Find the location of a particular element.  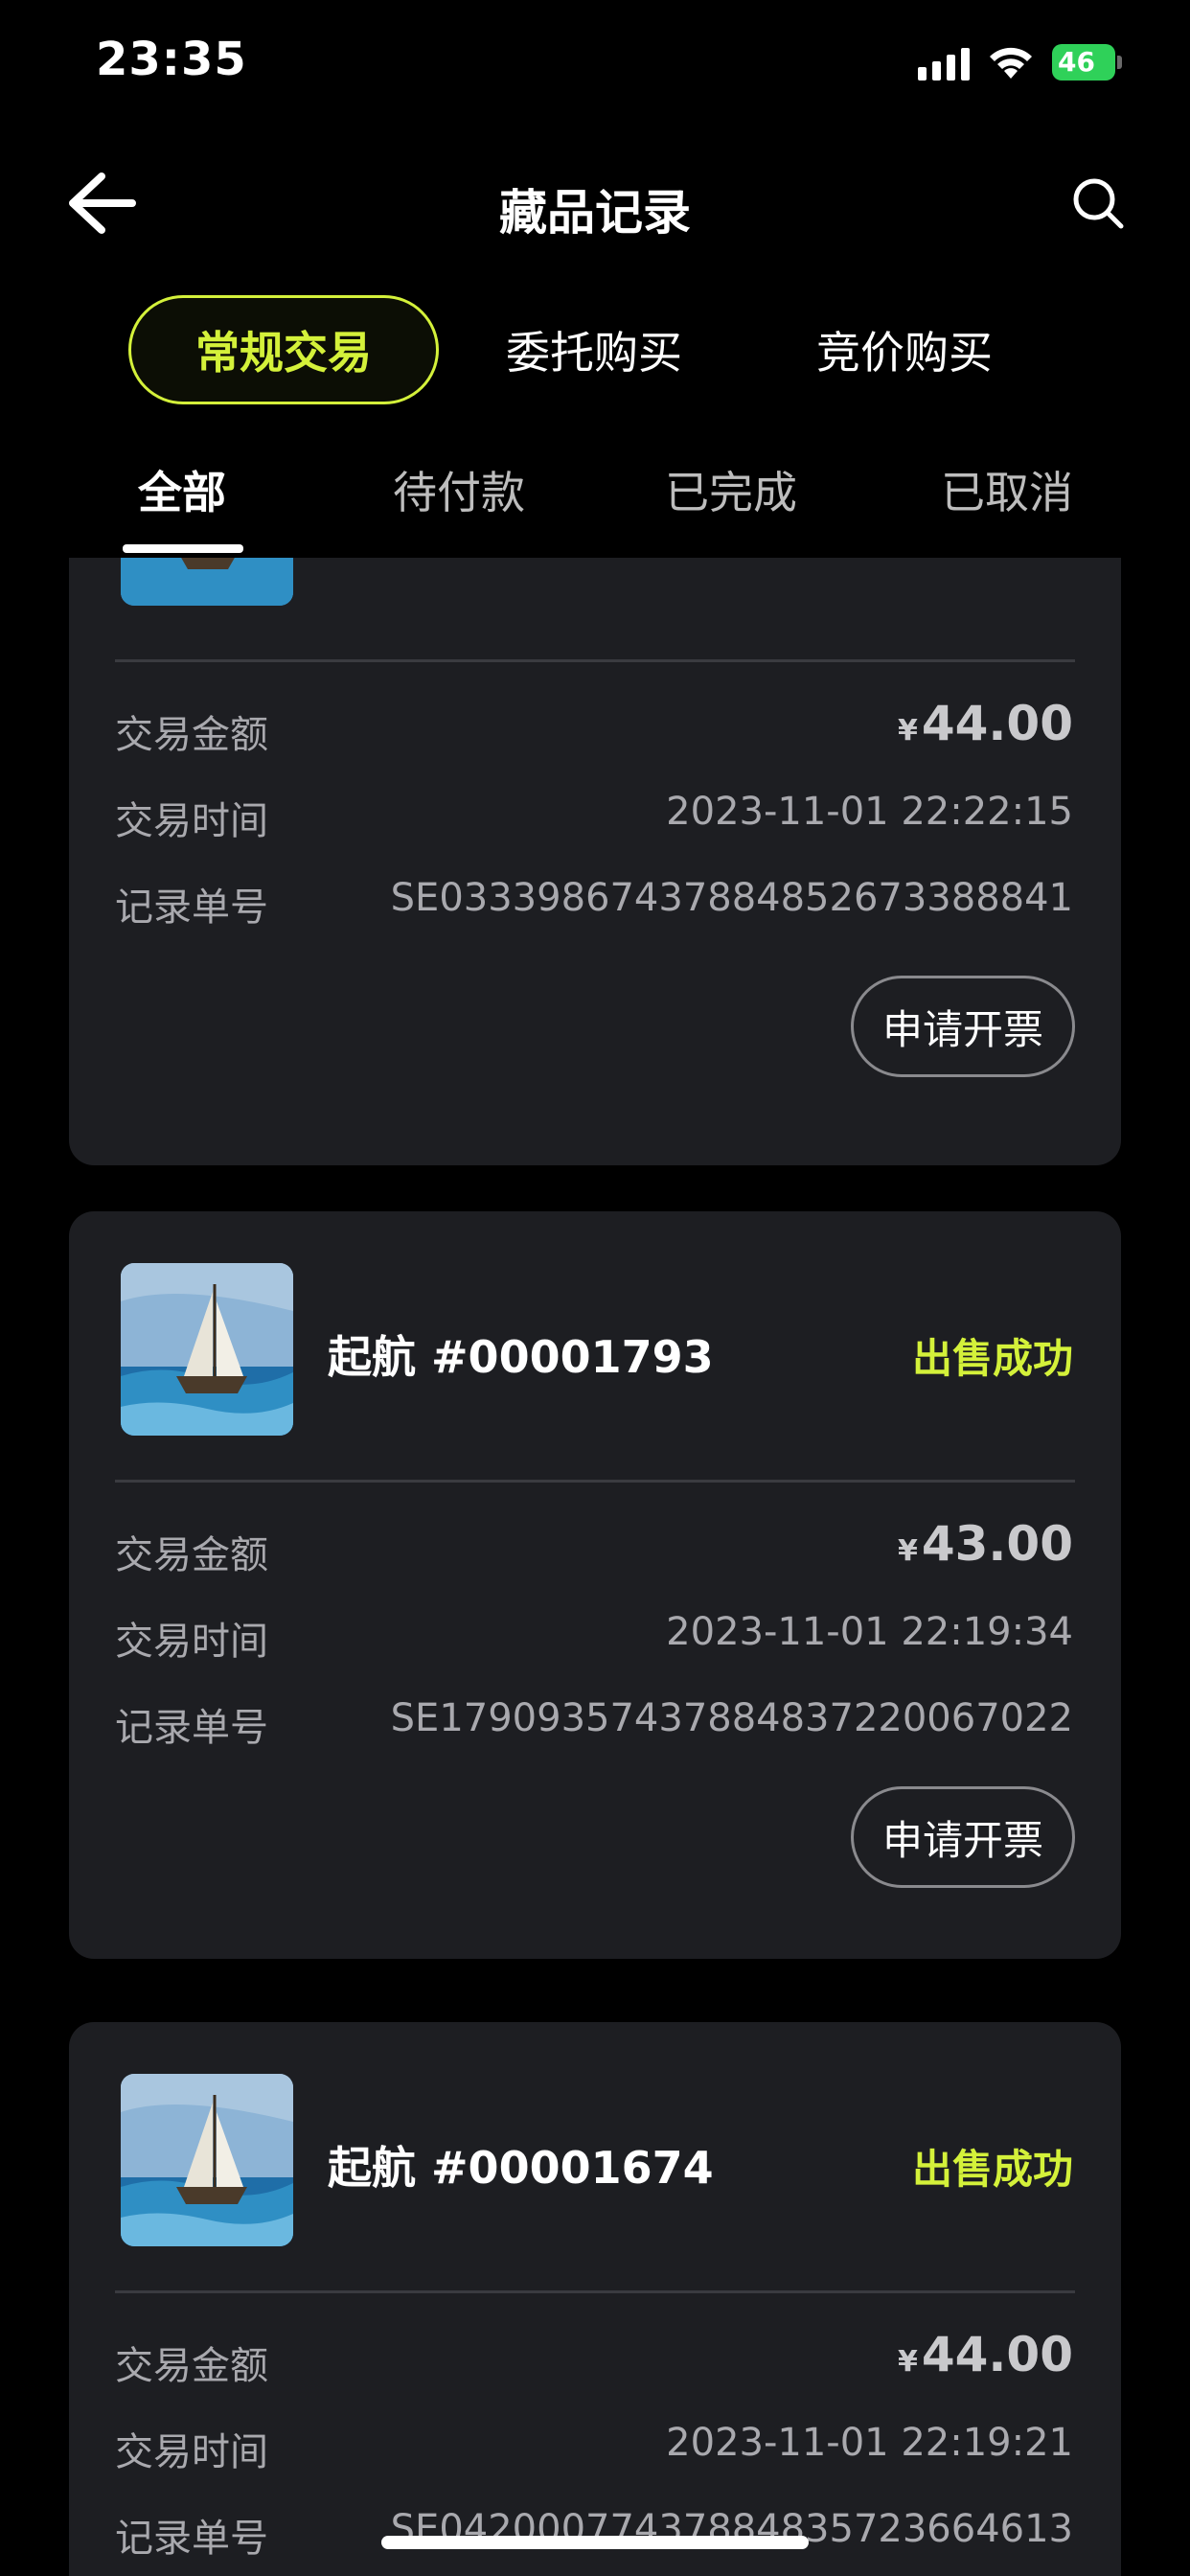

battery-indicator: 46 is located at coordinates (1088, 62).